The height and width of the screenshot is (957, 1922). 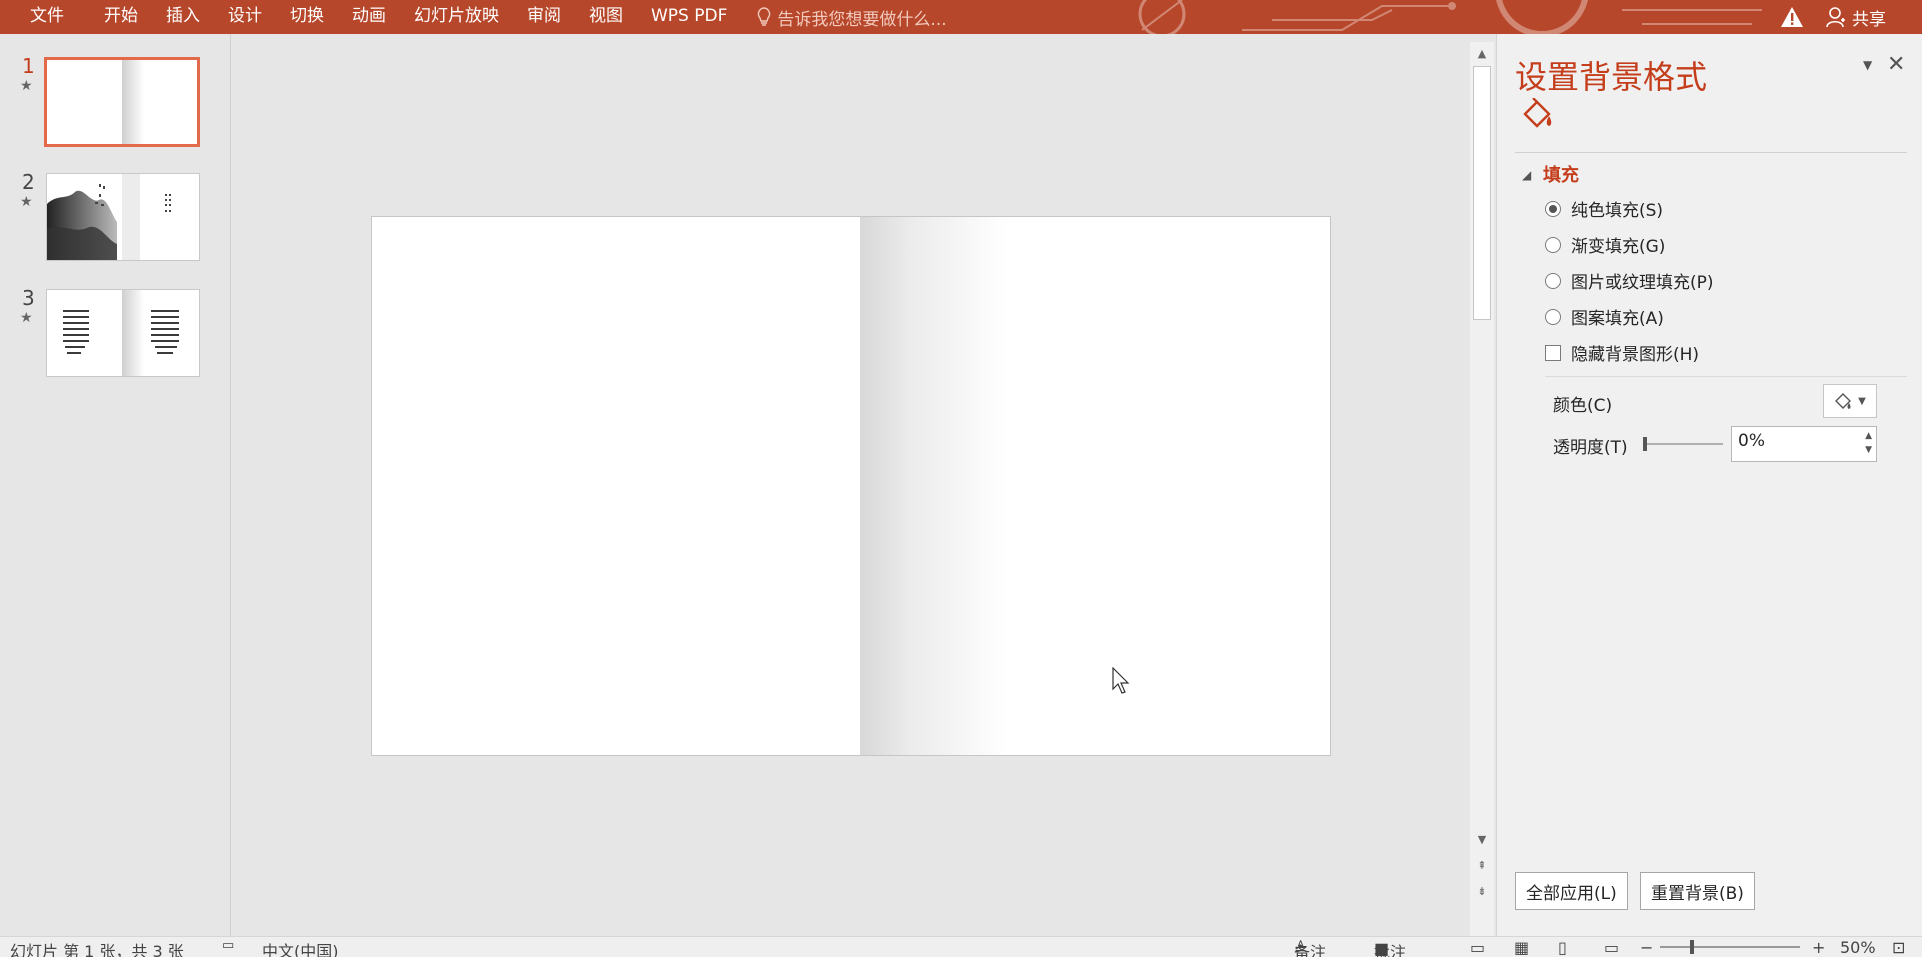 What do you see at coordinates (1617, 319) in the screenshot?
I see `option-label: 图案填充(A)` at bounding box center [1617, 319].